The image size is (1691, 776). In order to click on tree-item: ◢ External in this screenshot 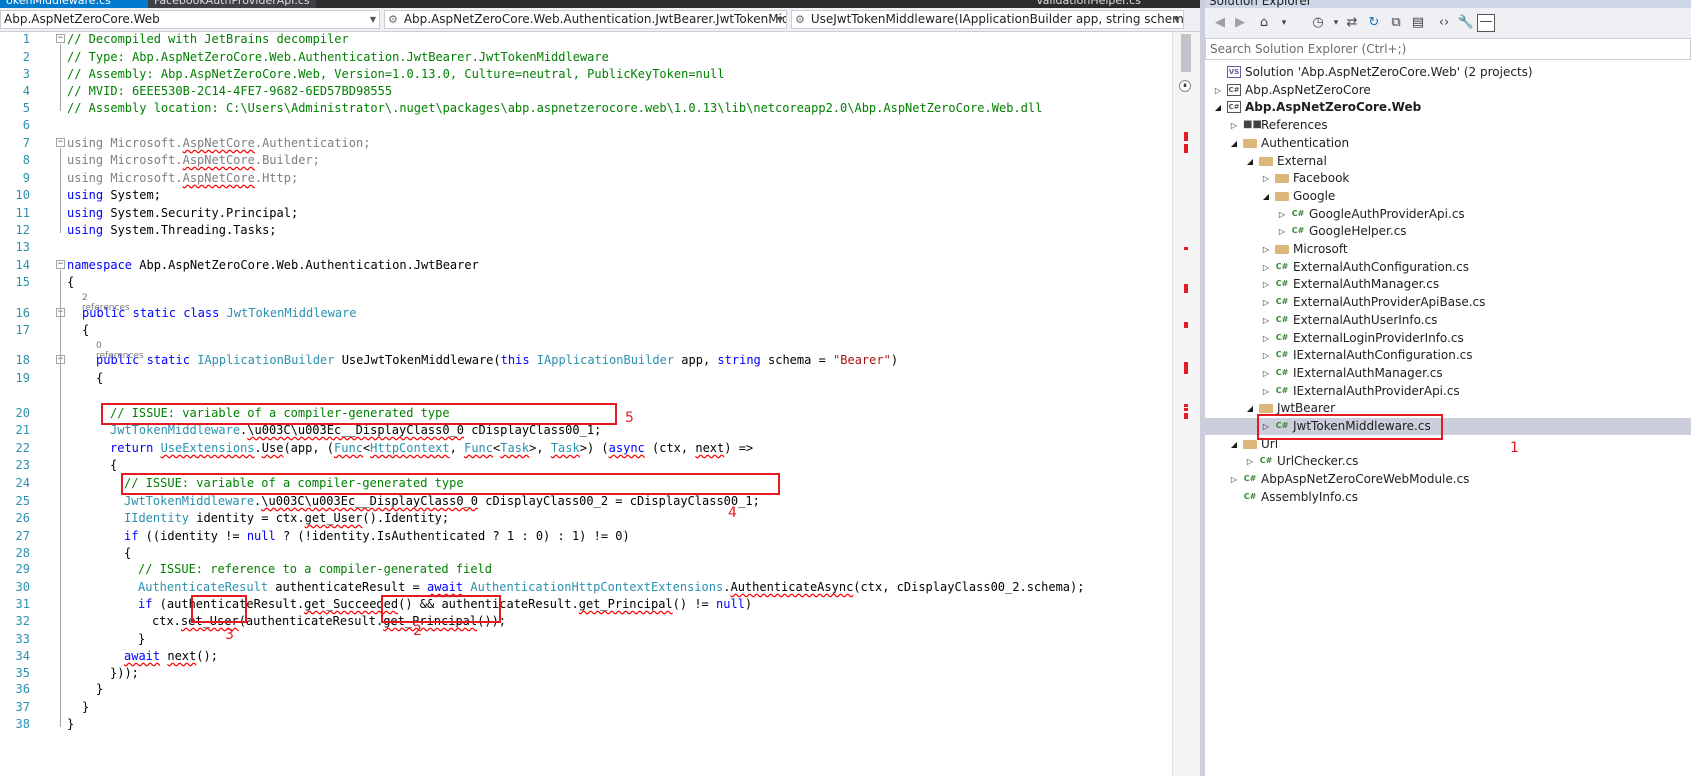, I will do `click(1448, 161)`.